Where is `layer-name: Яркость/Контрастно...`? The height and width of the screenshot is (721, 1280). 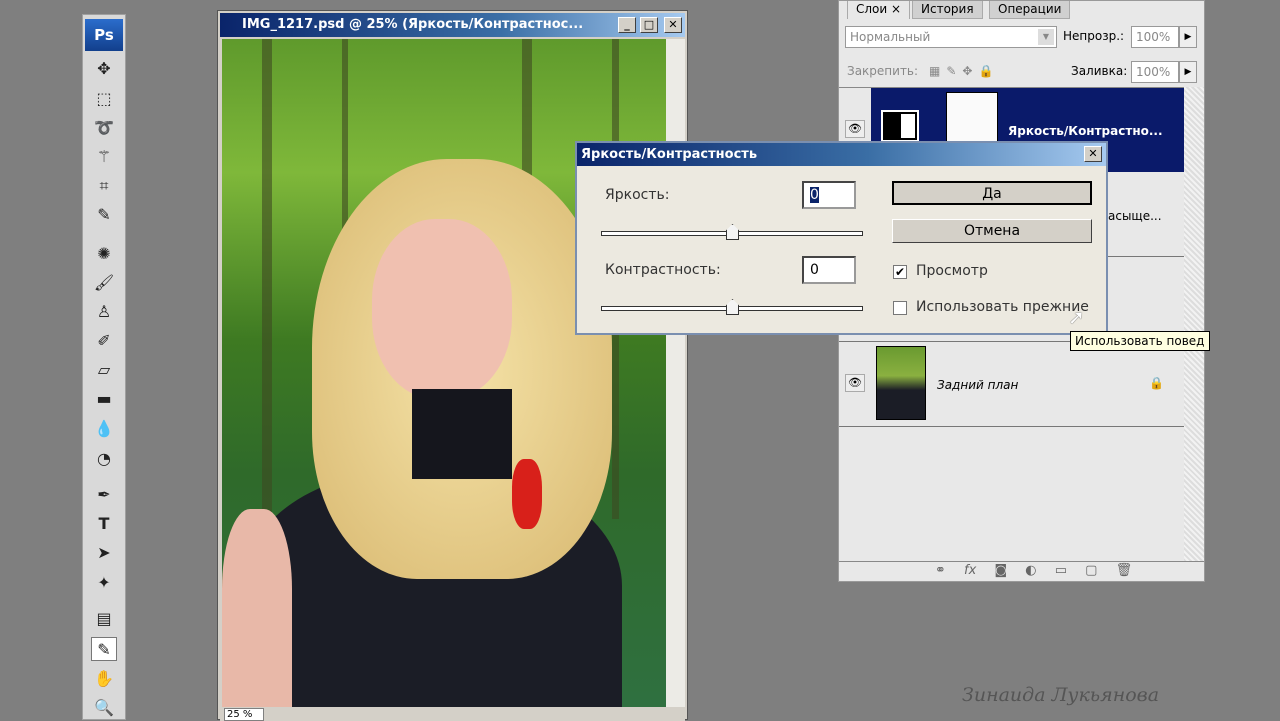 layer-name: Яркость/Контрастно... is located at coordinates (1085, 131).